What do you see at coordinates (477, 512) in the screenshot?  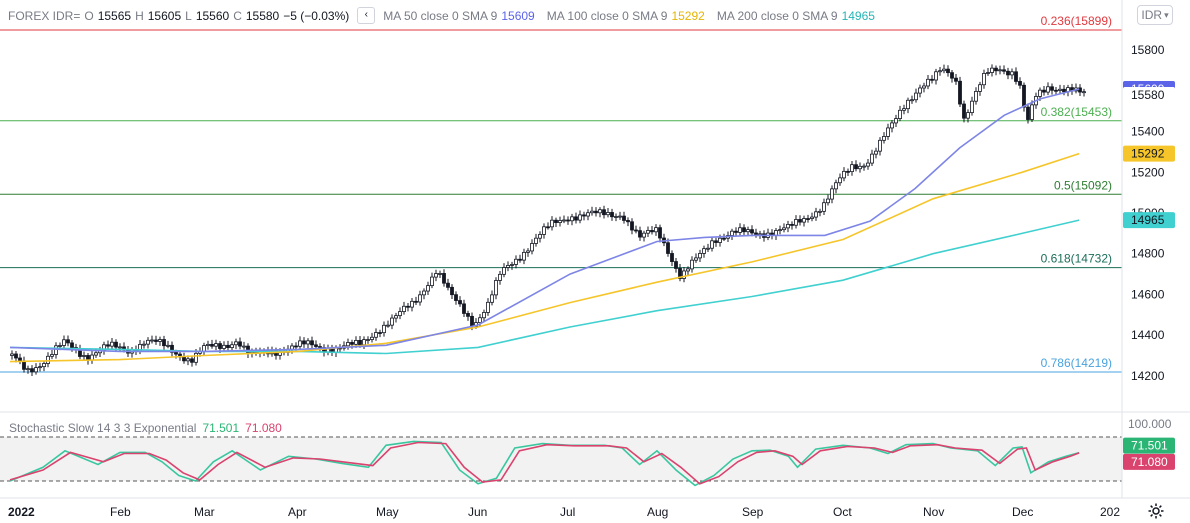 I see `time-tick-label: Jun` at bounding box center [477, 512].